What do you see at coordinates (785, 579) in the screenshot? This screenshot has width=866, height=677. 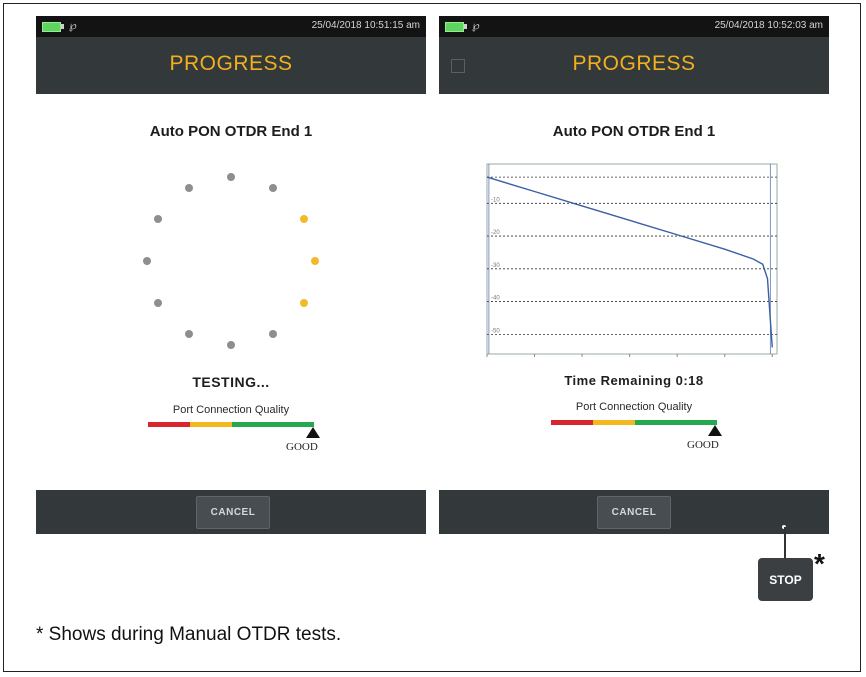 I see `stop-button: STOP` at bounding box center [785, 579].